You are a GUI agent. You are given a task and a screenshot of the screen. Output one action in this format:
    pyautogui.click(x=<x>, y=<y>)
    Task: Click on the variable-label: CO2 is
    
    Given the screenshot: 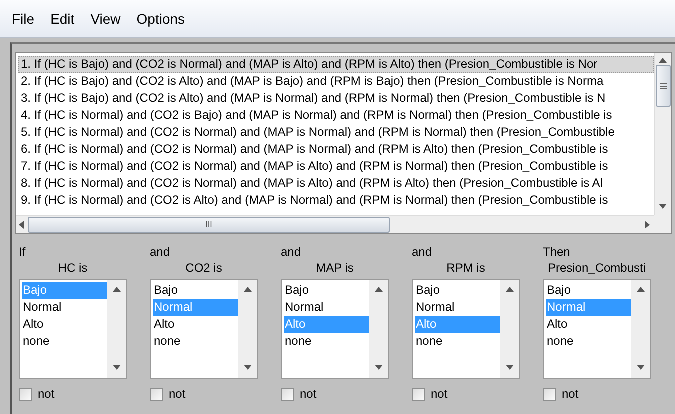 What is the action you would take?
    pyautogui.click(x=204, y=268)
    